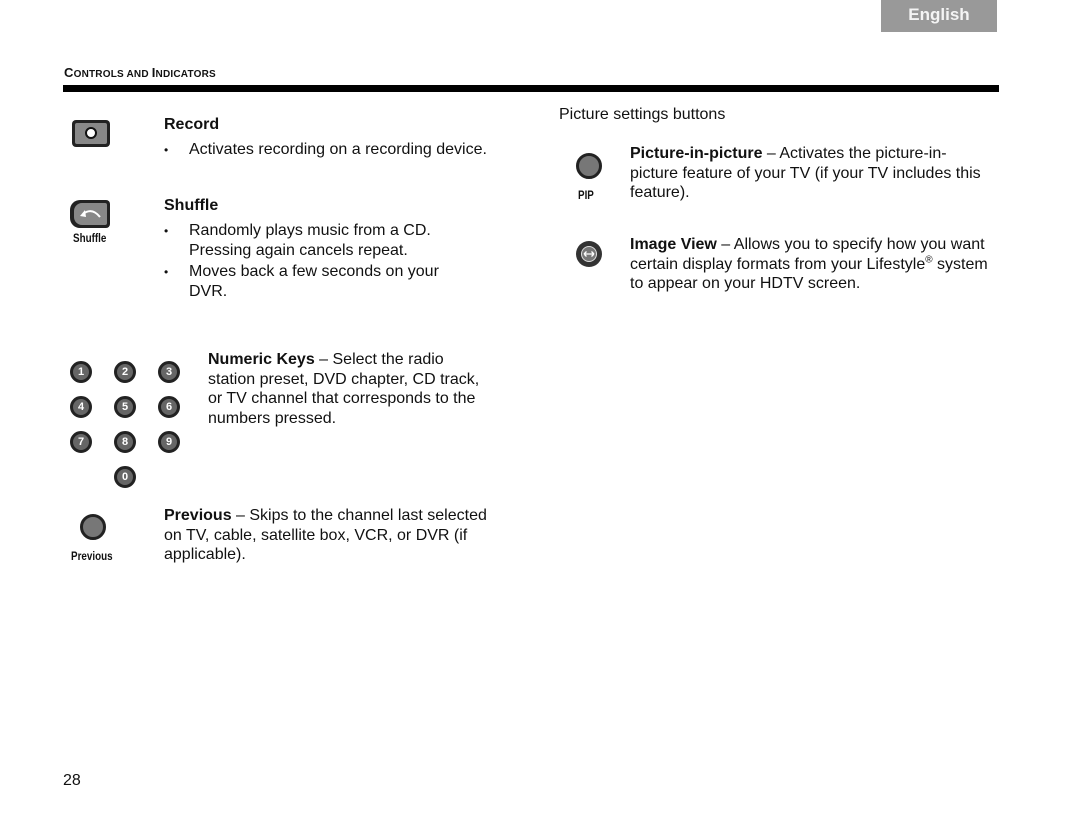 This screenshot has width=1080, height=825. I want to click on shuffle-button-icon, so click(90, 214).